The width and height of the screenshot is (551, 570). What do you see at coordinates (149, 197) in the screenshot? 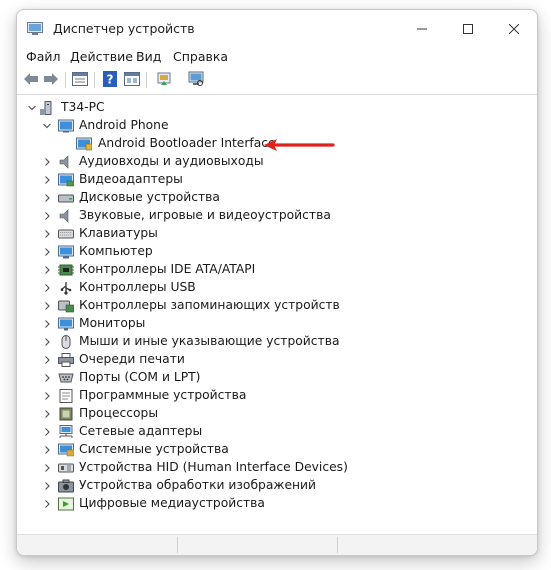
I see `category-label: Дисковые устройства` at bounding box center [149, 197].